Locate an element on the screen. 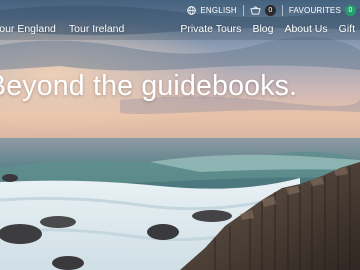  globe-icon is located at coordinates (192, 10).